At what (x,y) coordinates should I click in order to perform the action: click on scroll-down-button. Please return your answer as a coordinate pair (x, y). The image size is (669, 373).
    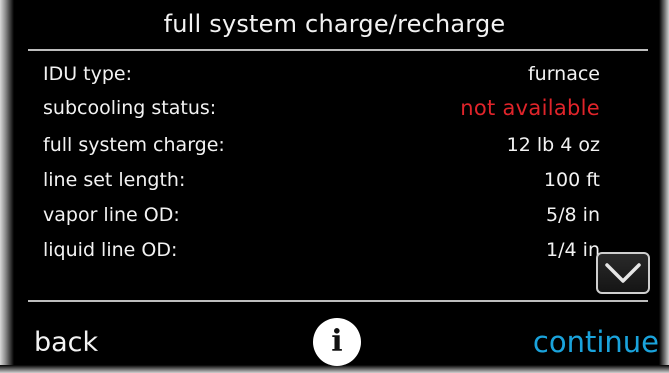
    Looking at the image, I should click on (623, 273).